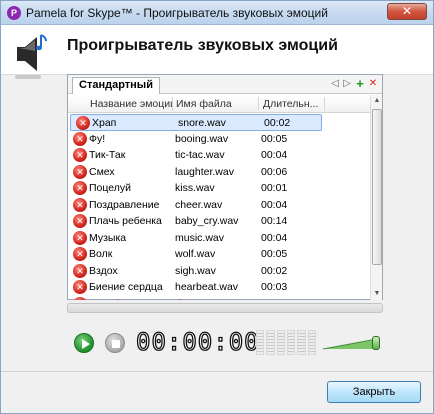 The height and width of the screenshot is (414, 434). What do you see at coordinates (207, 287) in the screenshot?
I see `file-name: hearbeat.wav` at bounding box center [207, 287].